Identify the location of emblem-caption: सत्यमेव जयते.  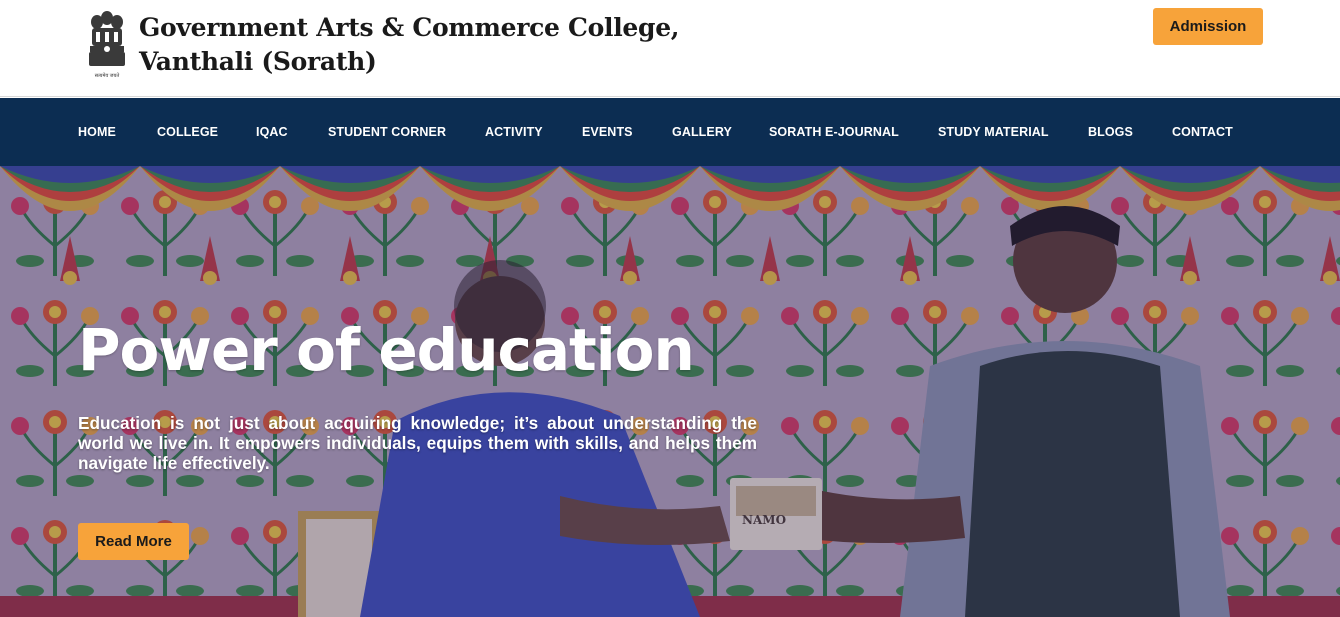
(107, 75).